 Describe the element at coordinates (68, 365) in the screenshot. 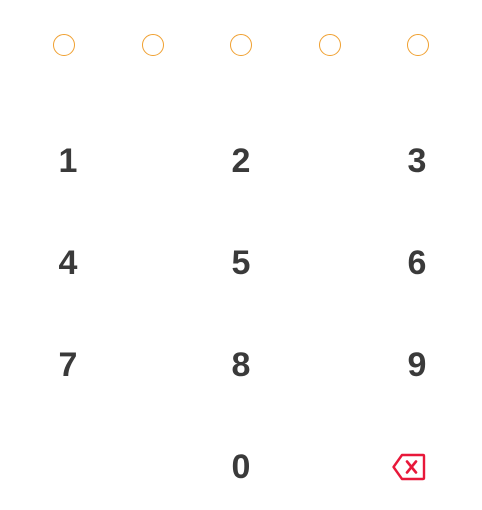

I see `key-7: 7` at that location.